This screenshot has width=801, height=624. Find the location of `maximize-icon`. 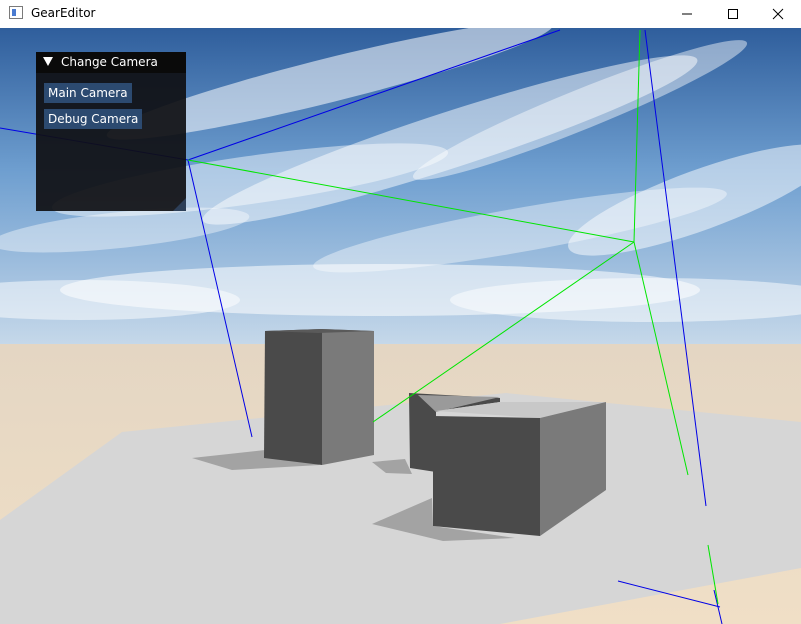

maximize-icon is located at coordinates (733, 14).